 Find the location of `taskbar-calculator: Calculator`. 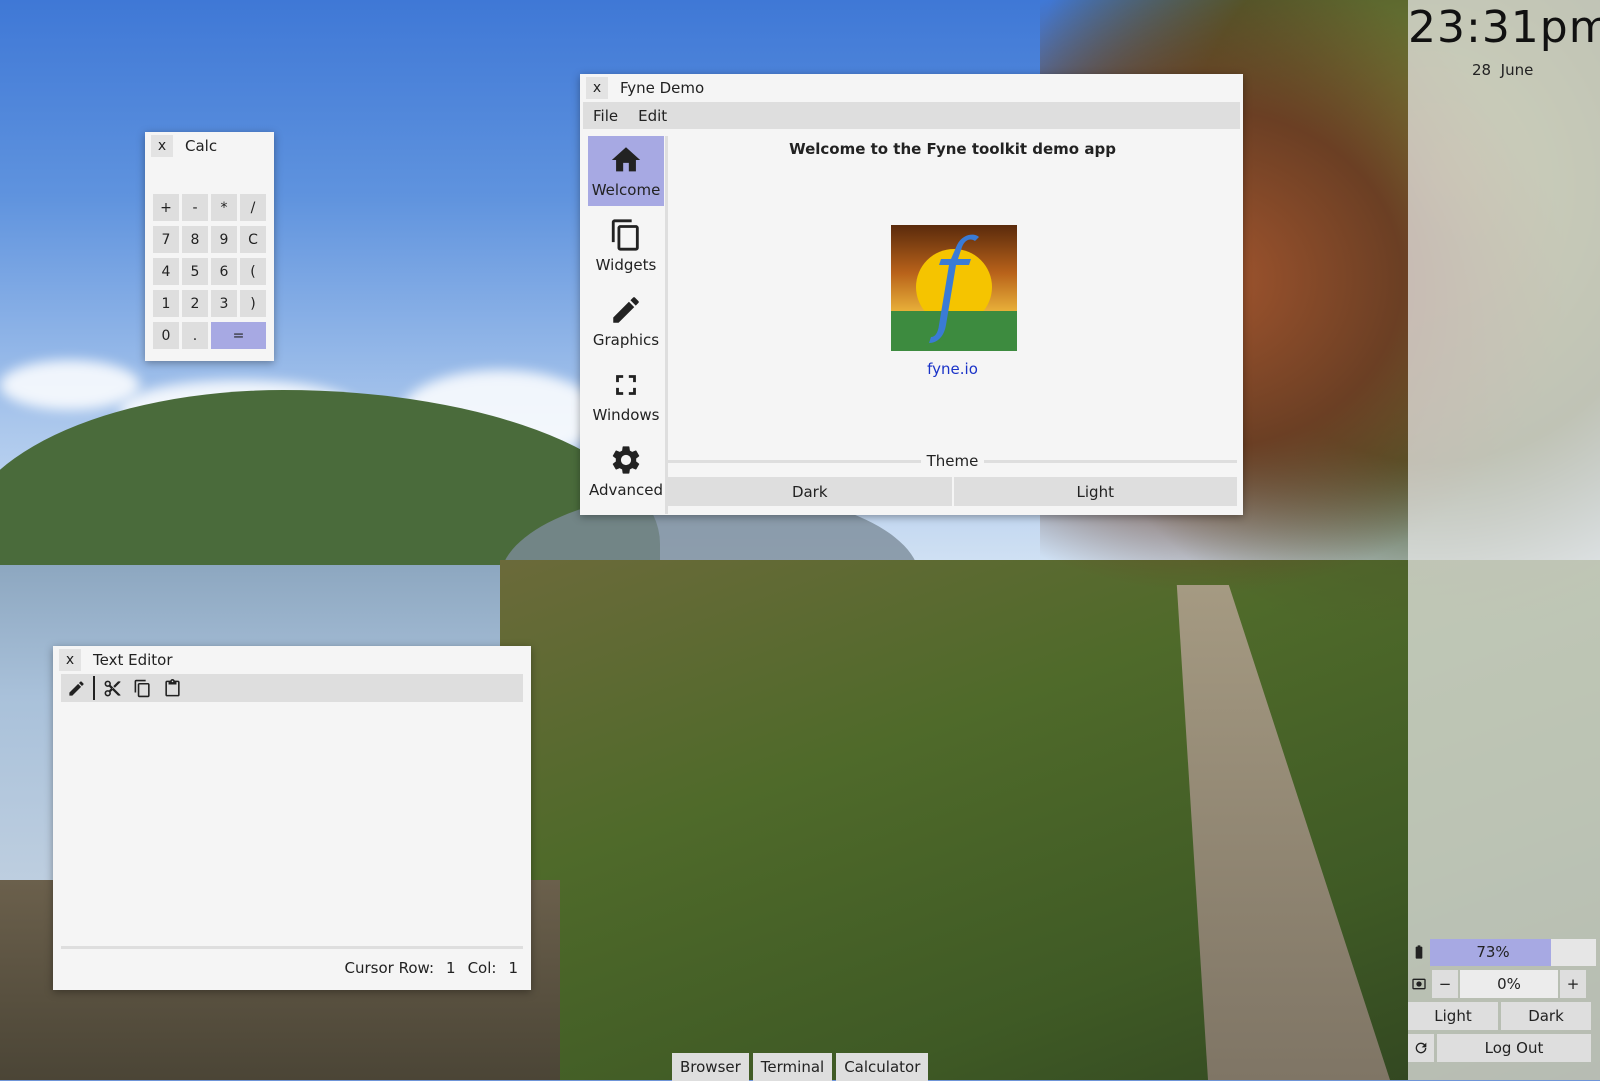

taskbar-calculator: Calculator is located at coordinates (882, 1067).